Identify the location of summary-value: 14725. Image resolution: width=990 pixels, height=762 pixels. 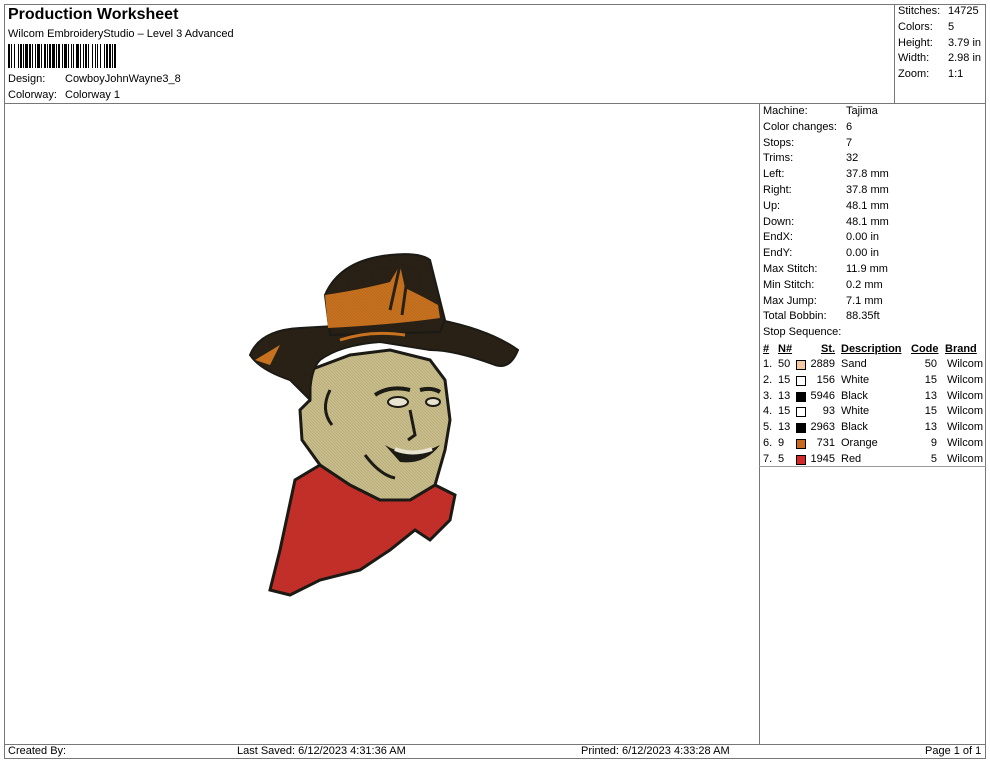
(963, 11).